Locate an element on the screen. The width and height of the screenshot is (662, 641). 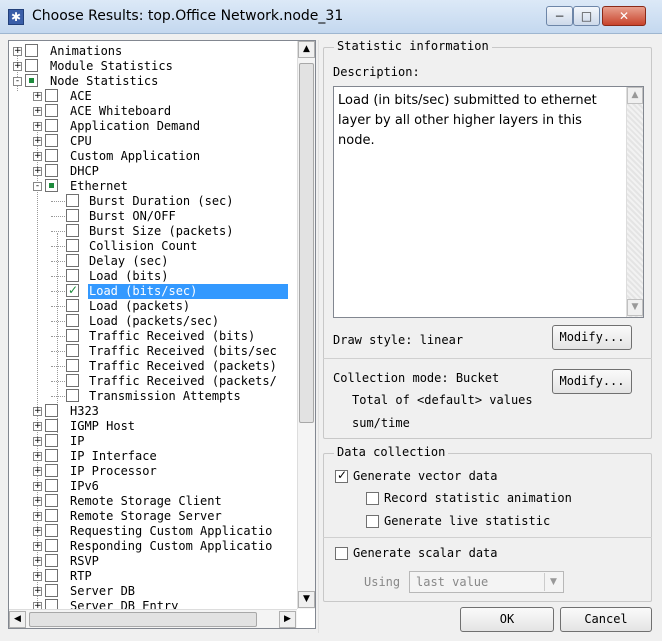
desc-scroll-up-icon: ▲ is located at coordinates (635, 95).